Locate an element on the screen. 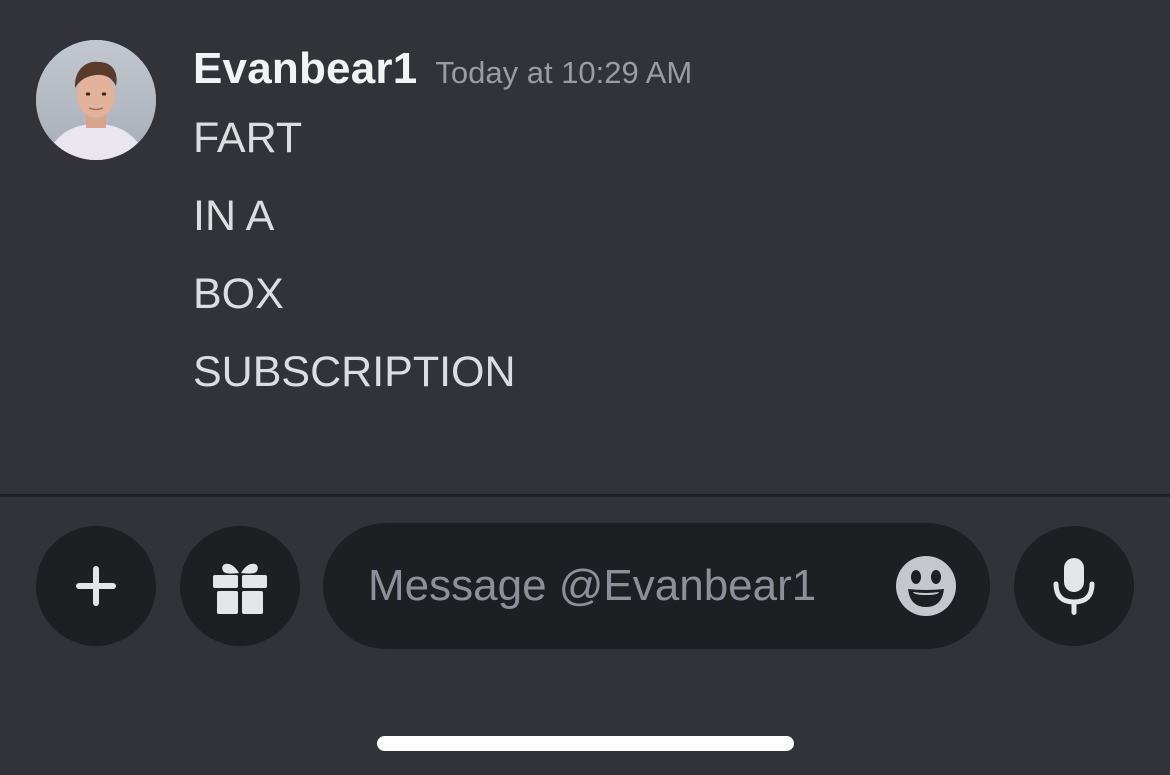 This screenshot has height=775, width=1170. message-line: SUBSCRIPTION is located at coordinates (354, 372).